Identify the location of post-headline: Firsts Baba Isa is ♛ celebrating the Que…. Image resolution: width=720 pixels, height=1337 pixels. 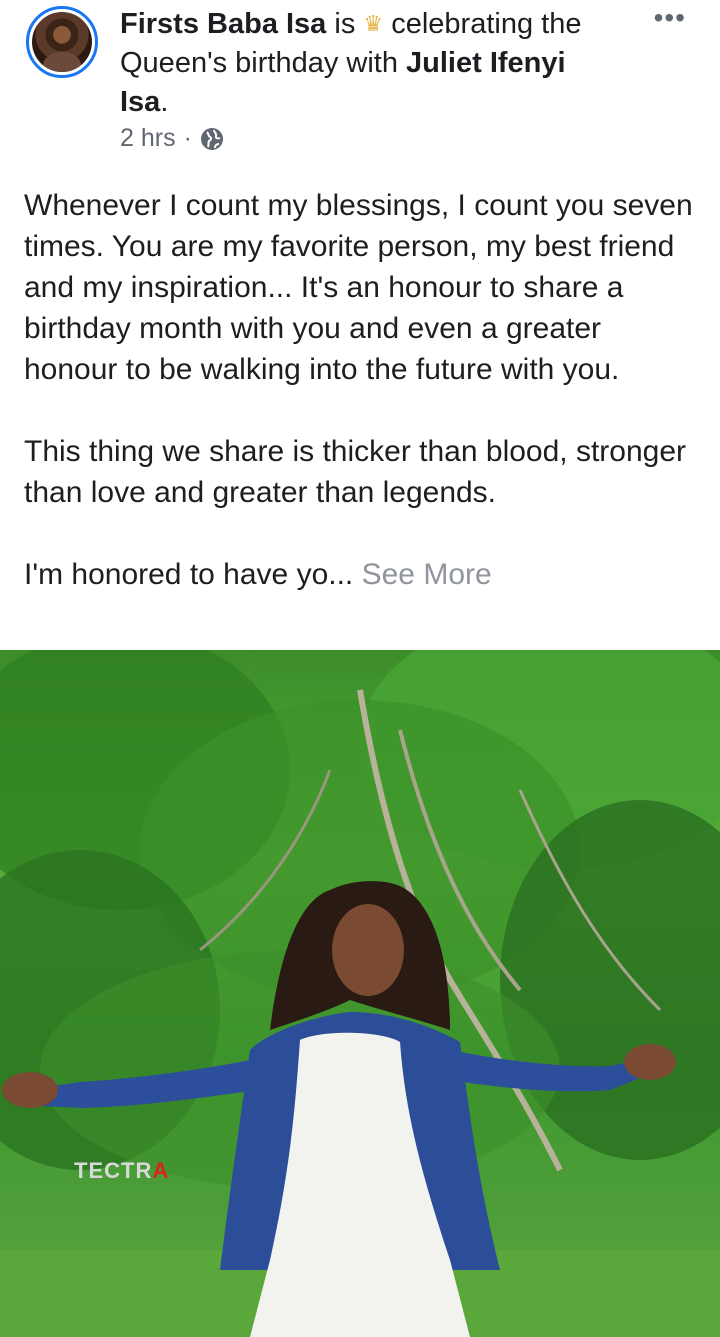
(370, 63).